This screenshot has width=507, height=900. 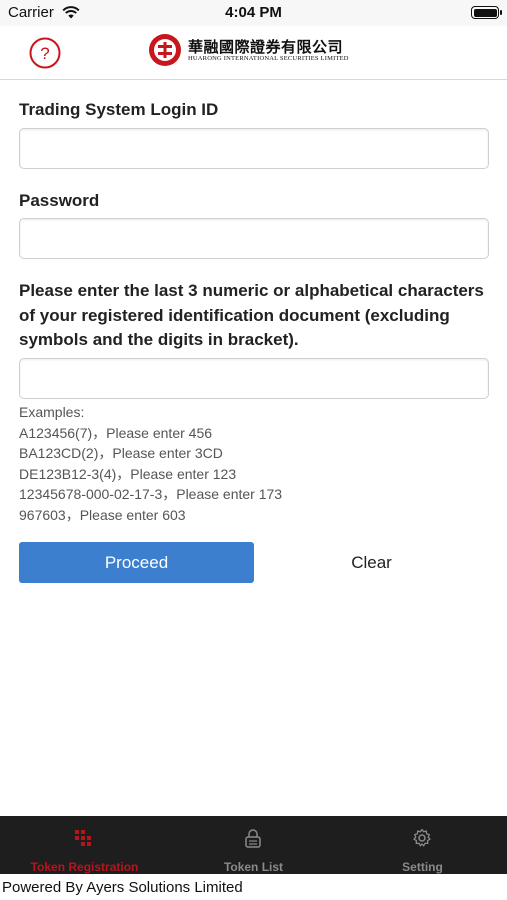 What do you see at coordinates (83, 838) in the screenshot?
I see `keypad-icon` at bounding box center [83, 838].